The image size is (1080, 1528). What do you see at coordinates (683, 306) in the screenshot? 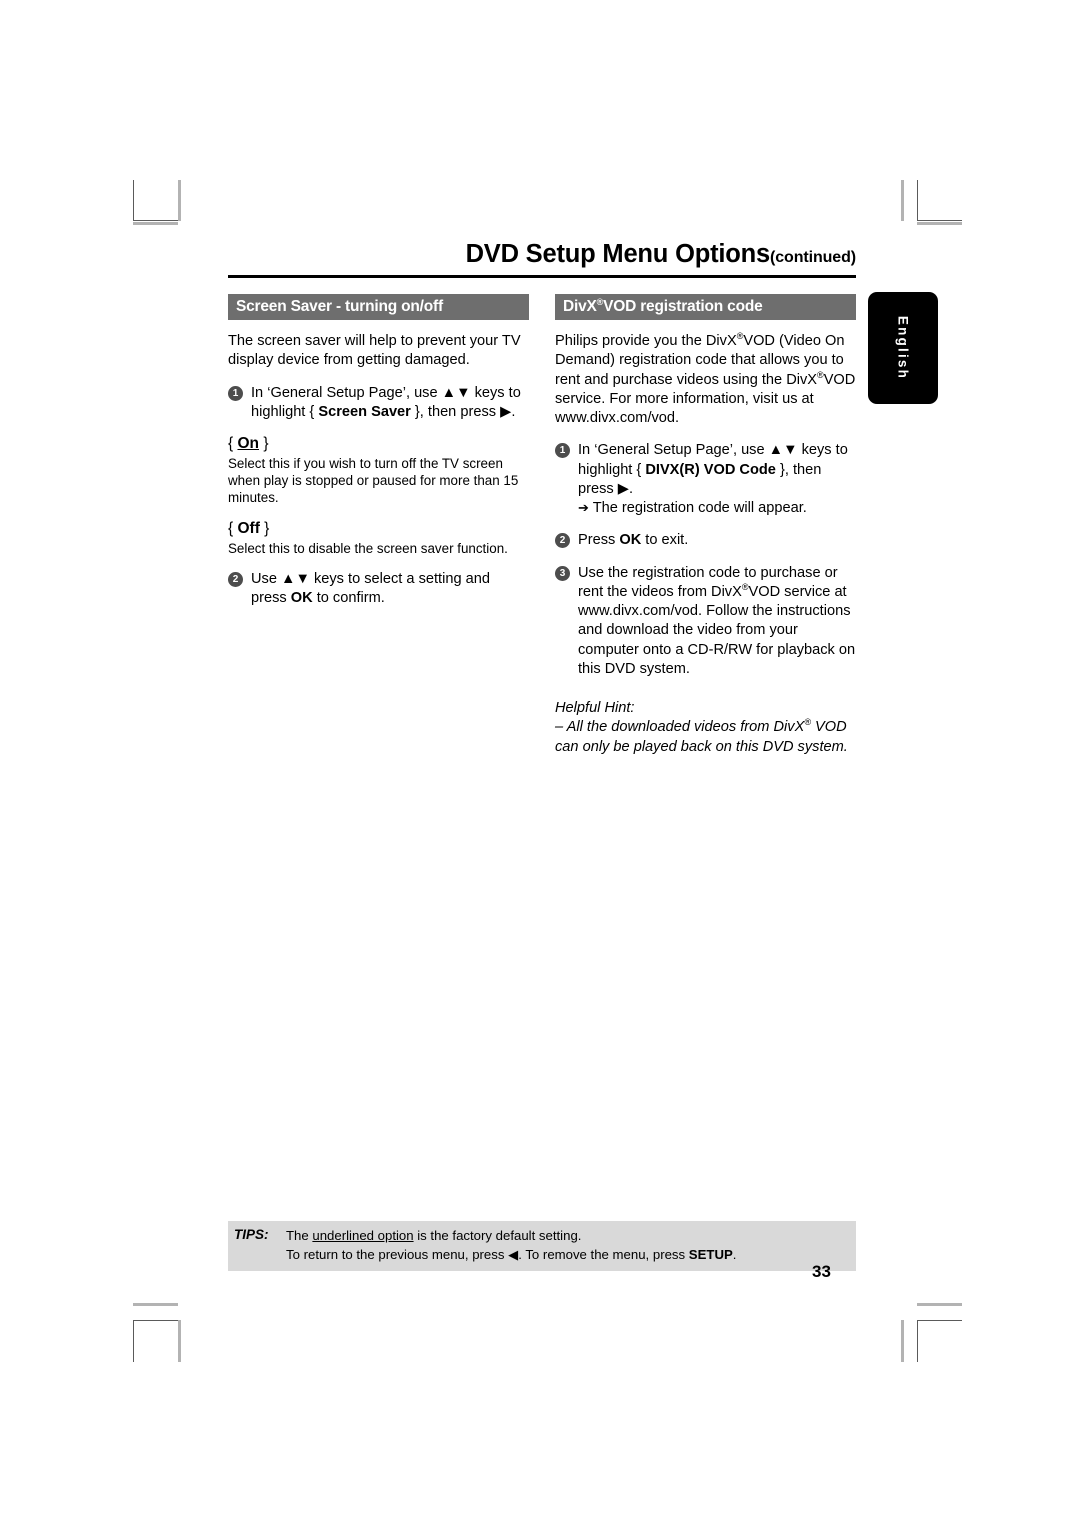
I see `section-header-divx-post: VOD registration code` at bounding box center [683, 306].